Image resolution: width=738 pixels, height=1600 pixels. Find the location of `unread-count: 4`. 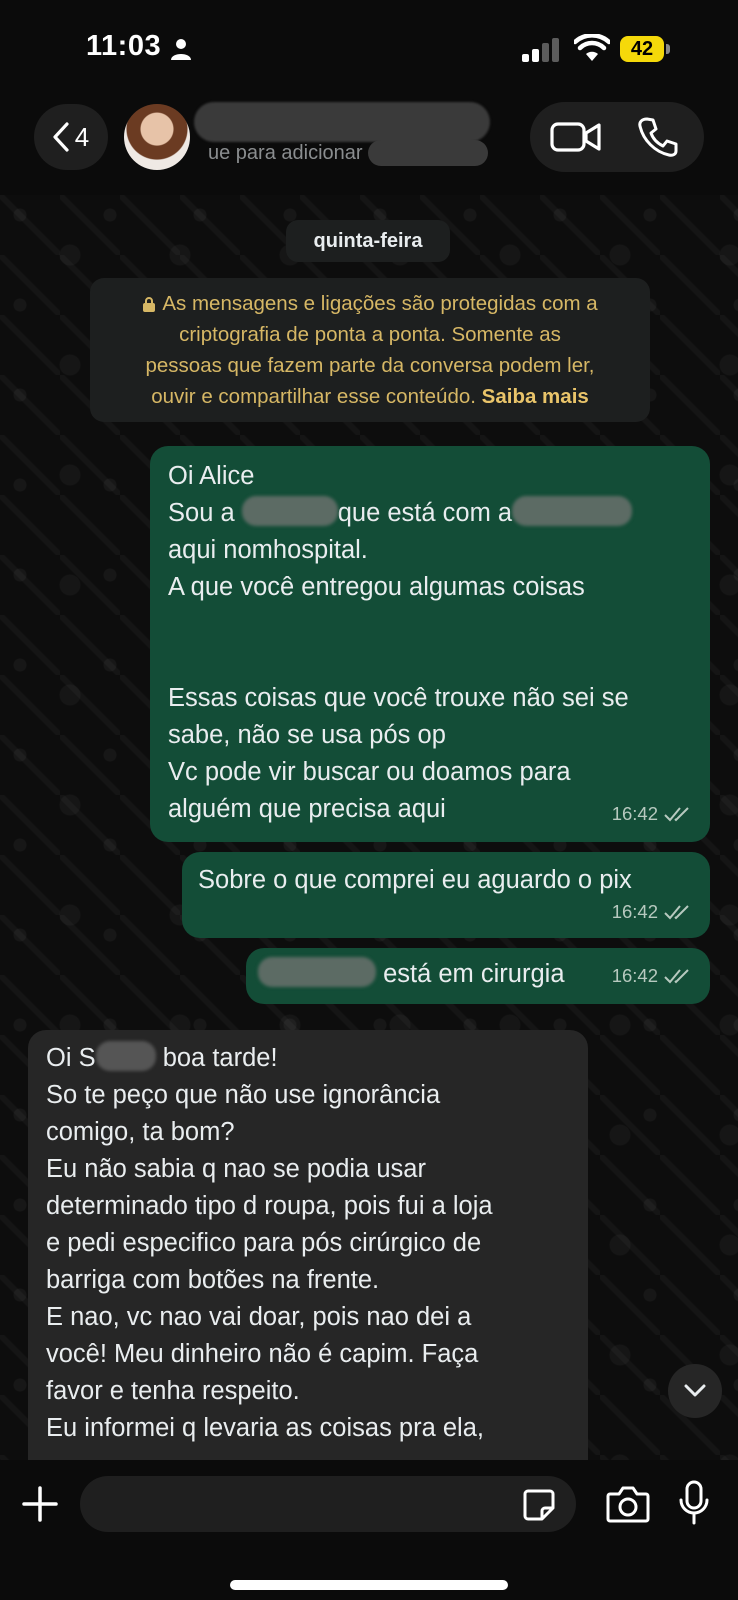

unread-count: 4 is located at coordinates (82, 136).